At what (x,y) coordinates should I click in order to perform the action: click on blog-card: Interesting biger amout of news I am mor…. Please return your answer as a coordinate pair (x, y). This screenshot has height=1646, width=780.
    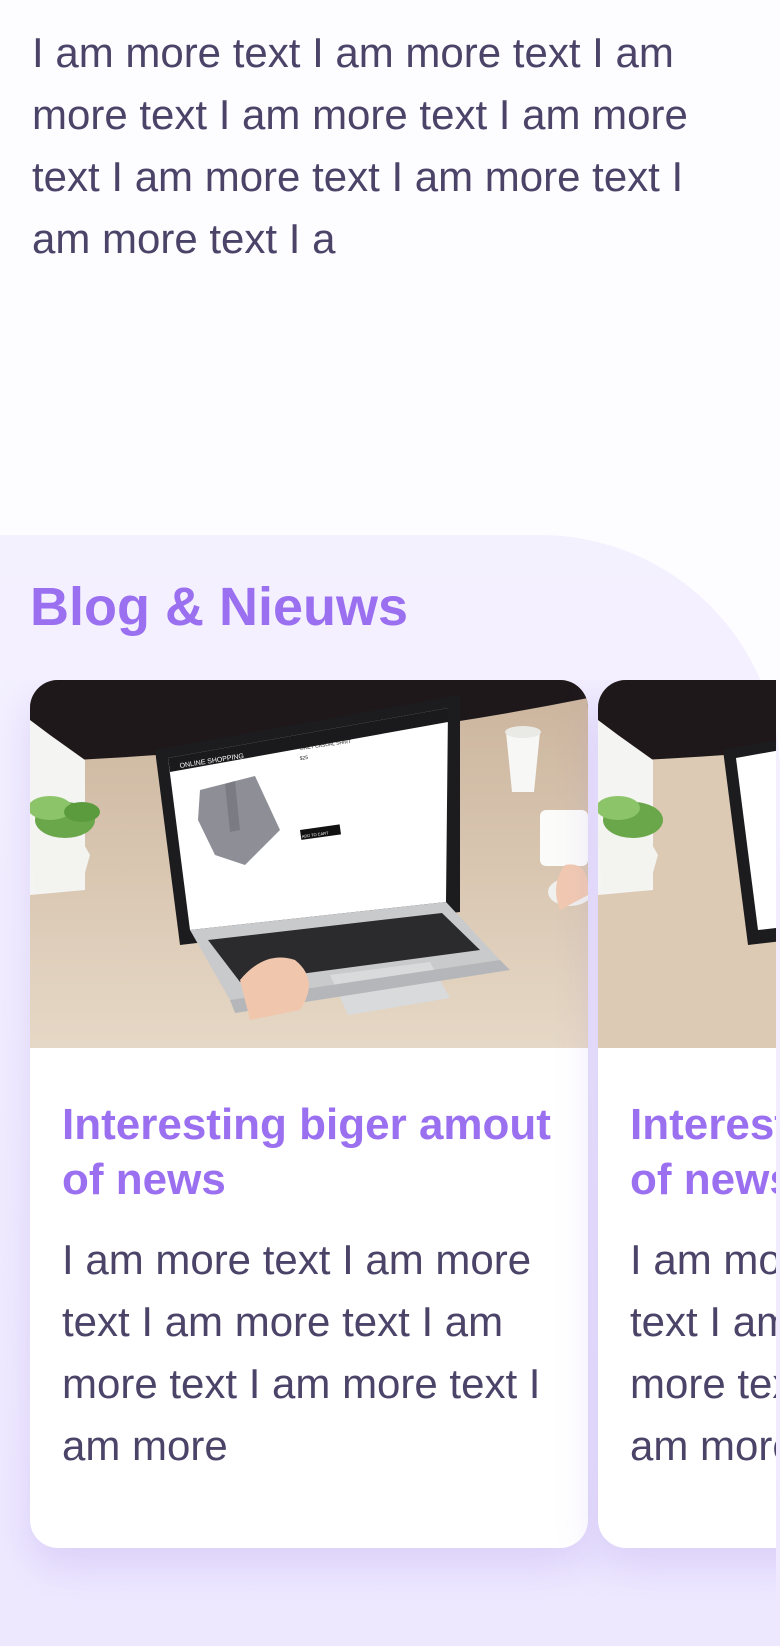
    Looking at the image, I should click on (687, 1114).